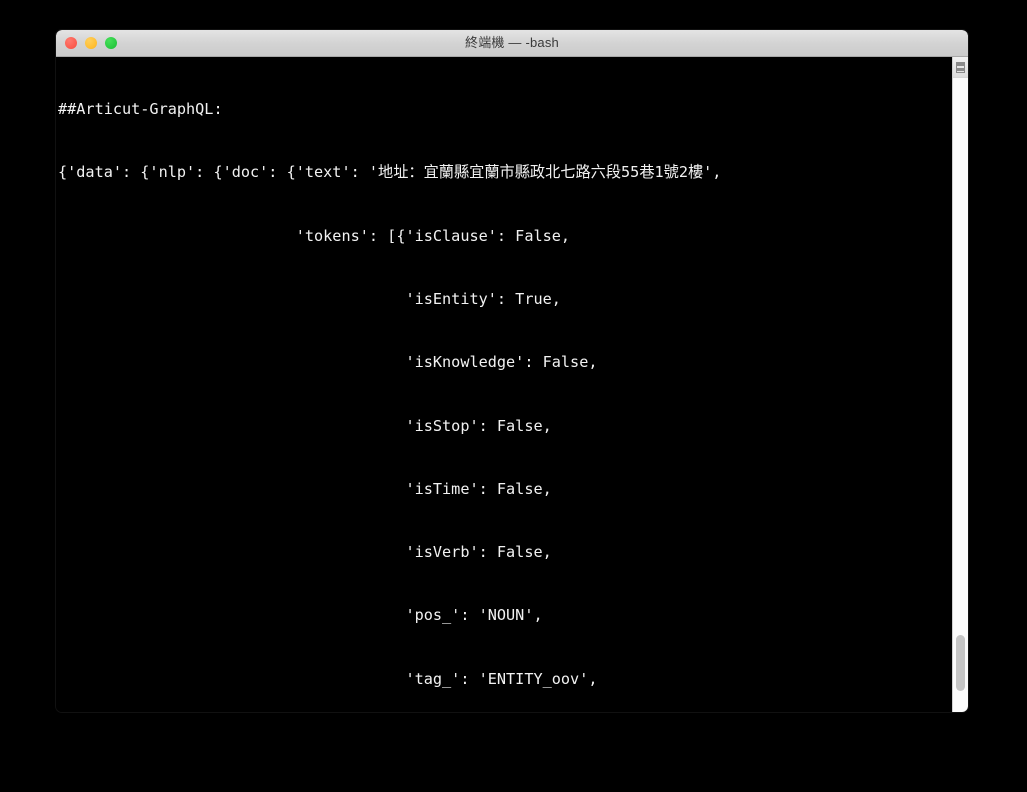  What do you see at coordinates (305, 488) in the screenshot?
I see `terminal-line: 'isTime': False,` at bounding box center [305, 488].